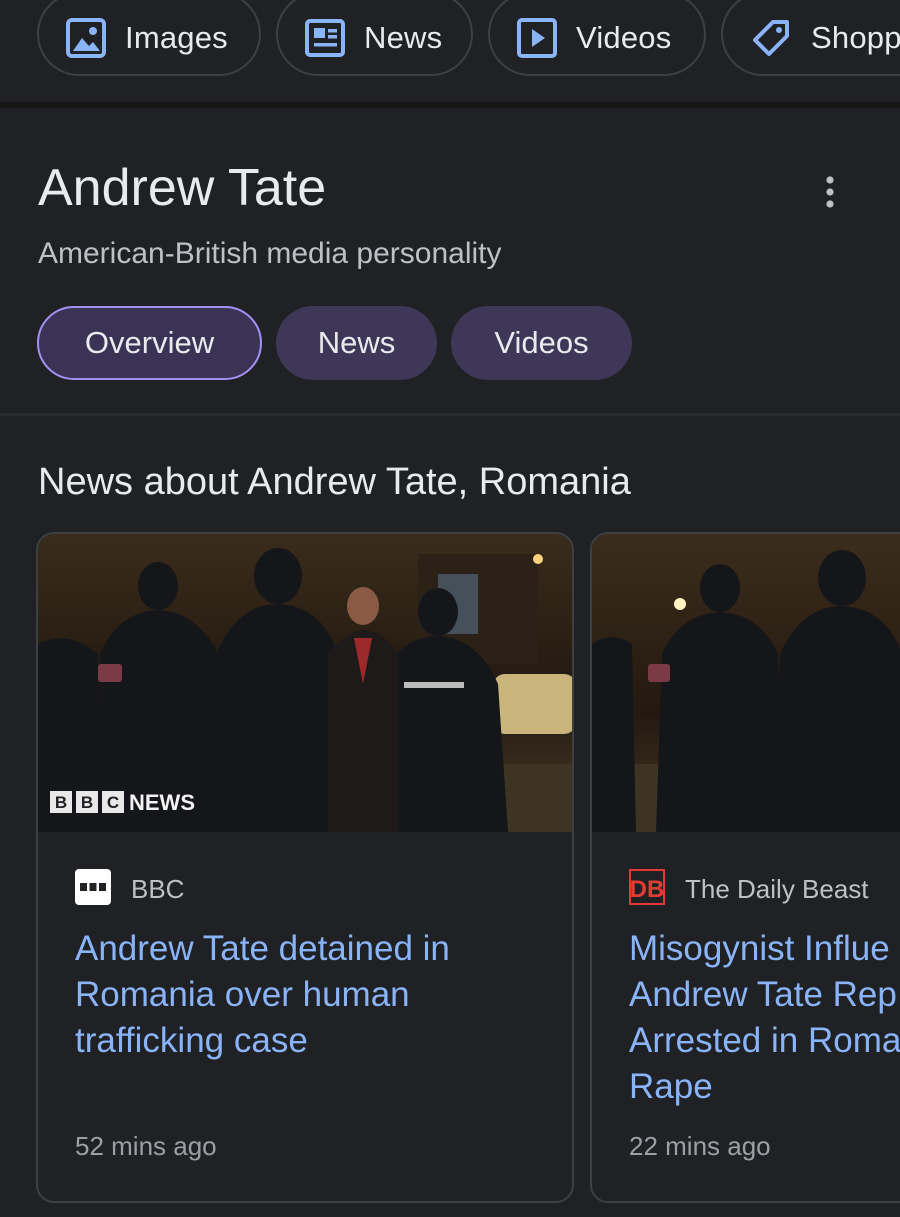 The height and width of the screenshot is (1217, 900). I want to click on filter-chip-shopping: Shopp, so click(810, 38).